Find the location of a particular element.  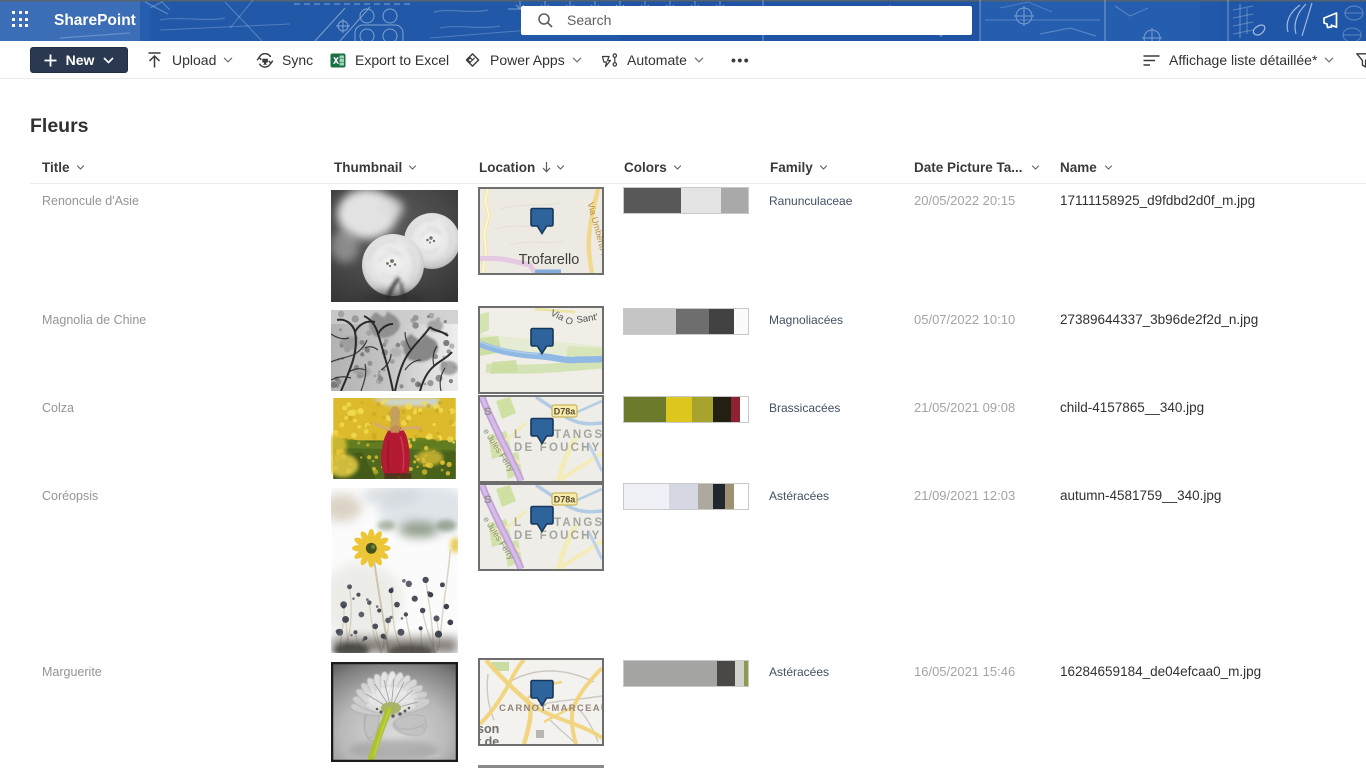

svg-text: t de is located at coordinates (489, 739).